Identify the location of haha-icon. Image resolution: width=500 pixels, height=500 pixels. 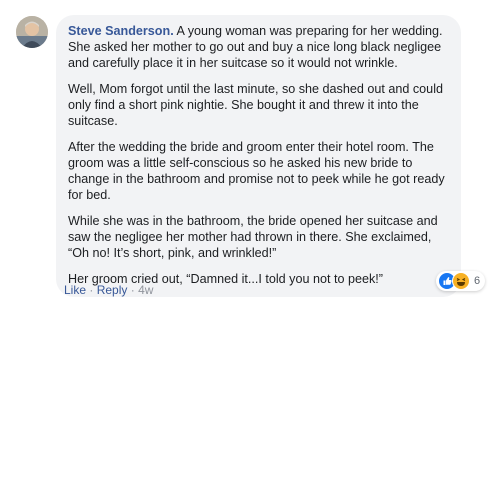
(461, 281).